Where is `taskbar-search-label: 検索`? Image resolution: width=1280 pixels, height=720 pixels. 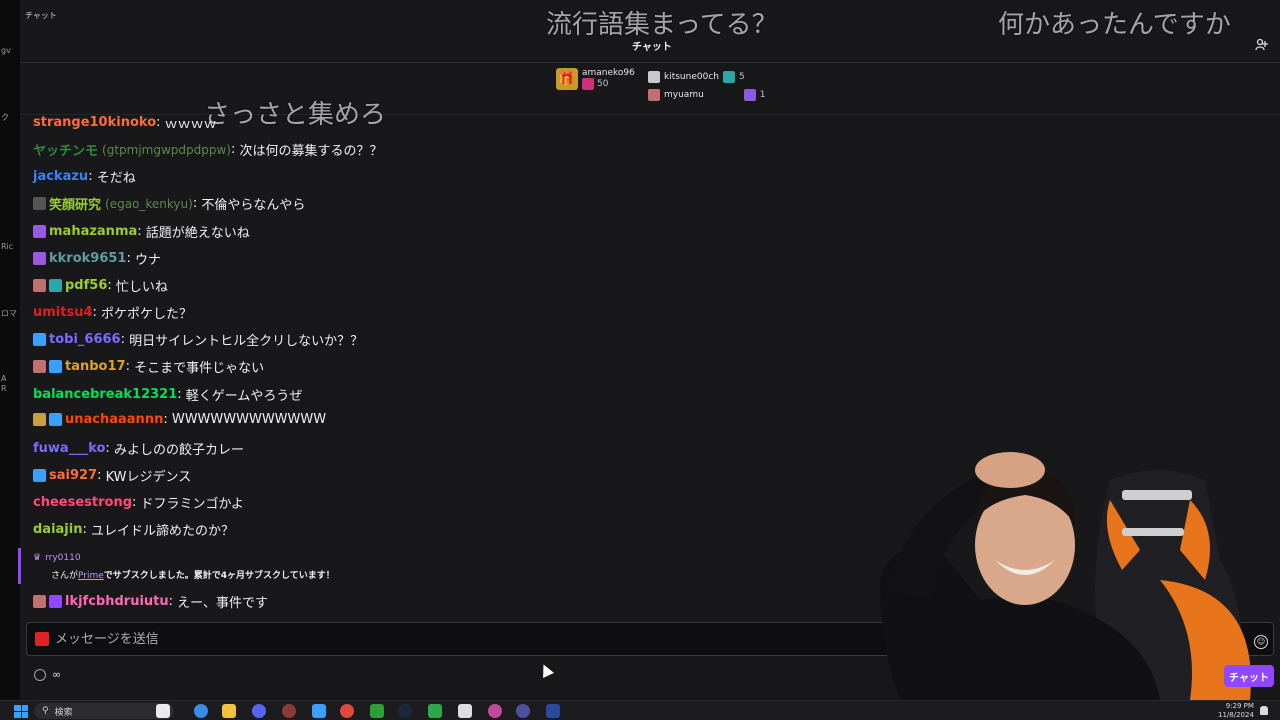
taskbar-search-label: 検索 is located at coordinates (63, 712).